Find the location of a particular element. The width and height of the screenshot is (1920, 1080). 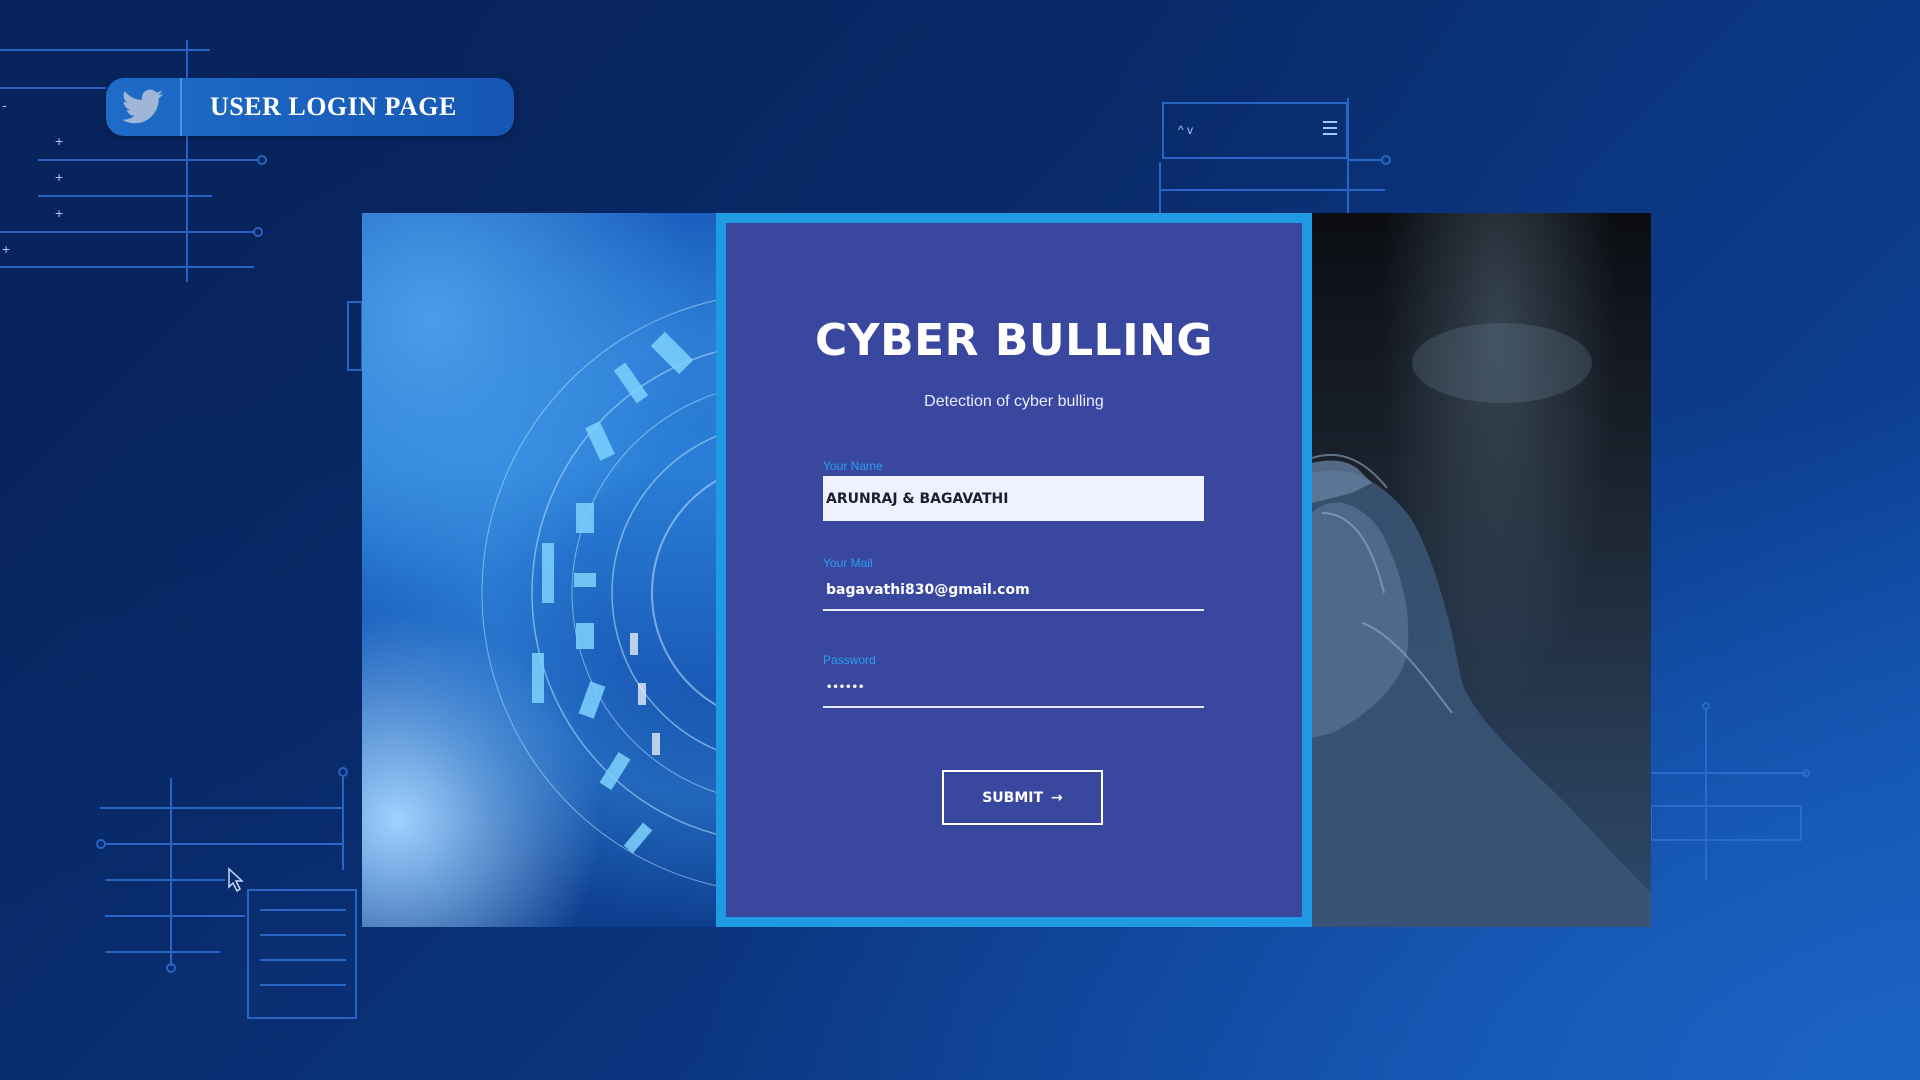

submit-label: SUBMIT is located at coordinates (1013, 797).